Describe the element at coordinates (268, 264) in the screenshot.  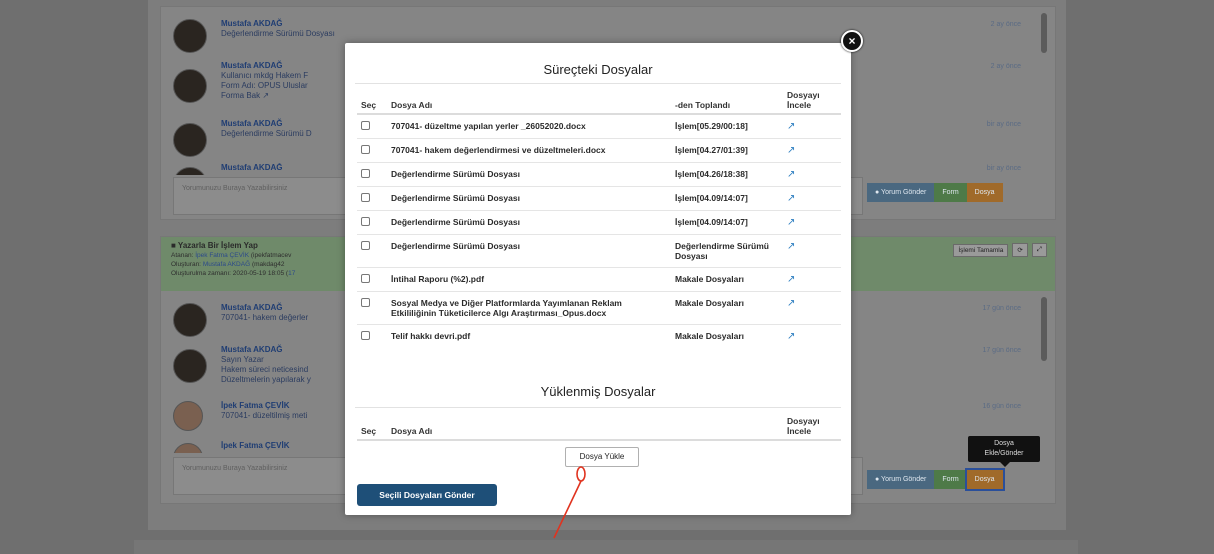
I see `creator-username: (makdag42` at that location.